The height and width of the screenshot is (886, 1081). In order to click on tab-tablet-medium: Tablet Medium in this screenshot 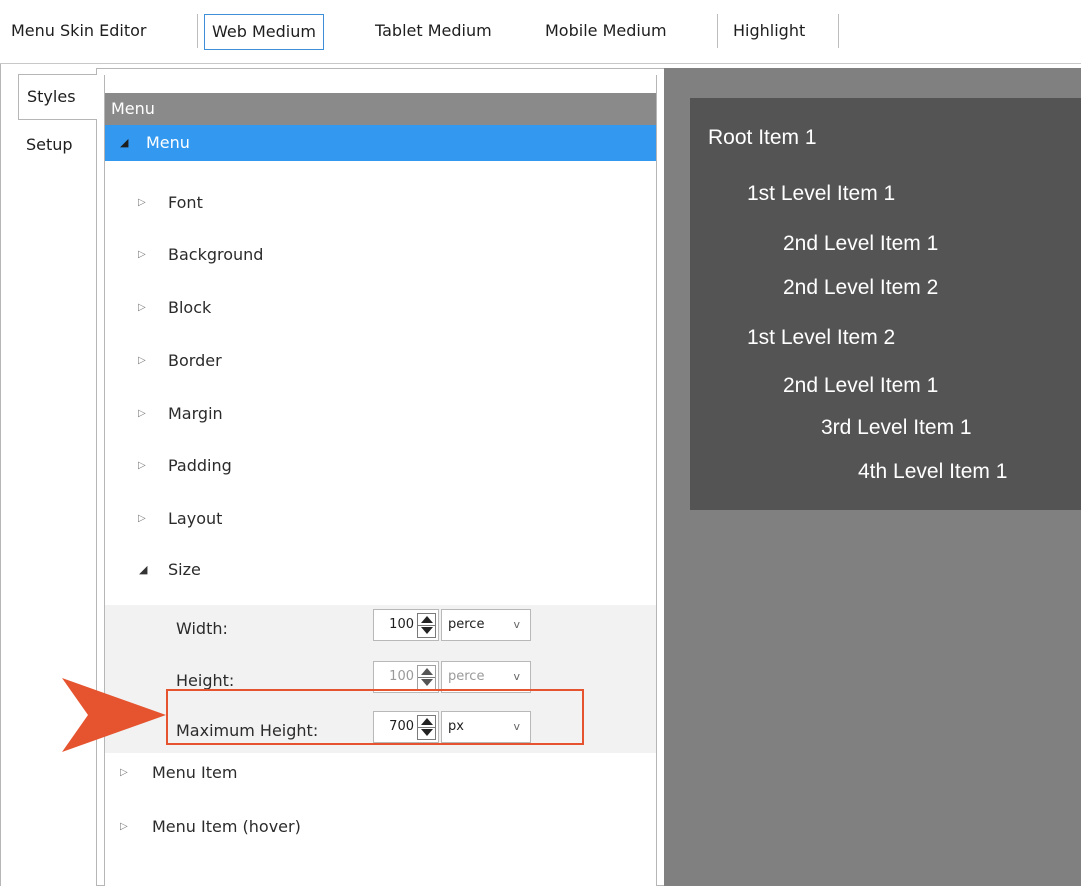, I will do `click(433, 32)`.